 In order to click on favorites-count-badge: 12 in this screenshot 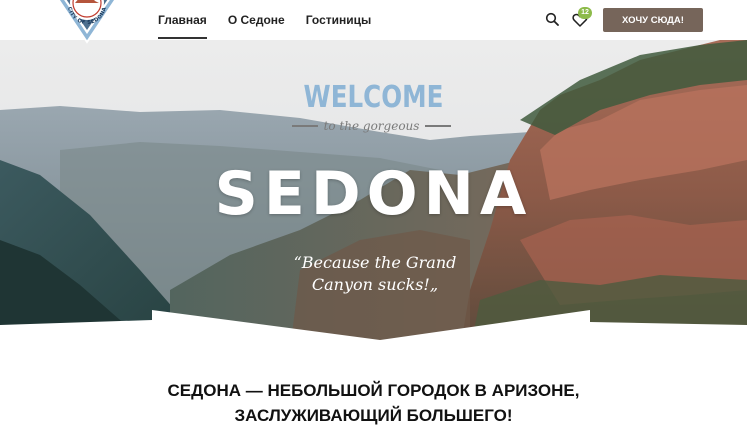, I will do `click(585, 13)`.